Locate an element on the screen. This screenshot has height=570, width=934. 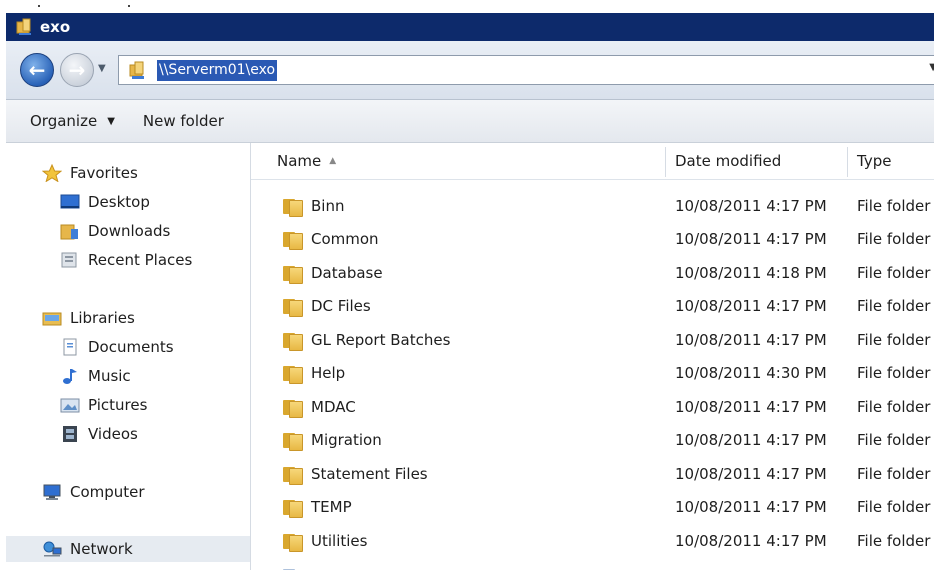
nav-libraries: Libraries is located at coordinates (128, 318).